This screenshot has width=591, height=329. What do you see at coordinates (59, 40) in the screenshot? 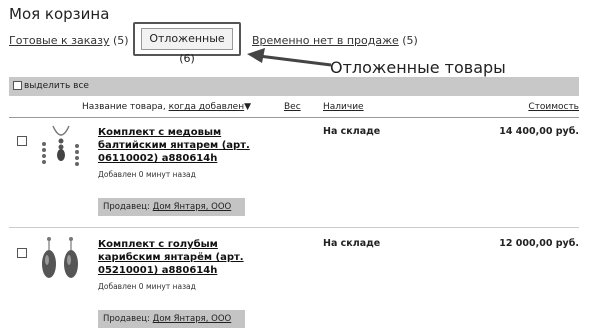
I see `tab-ready-label: Готовые к заказу` at bounding box center [59, 40].